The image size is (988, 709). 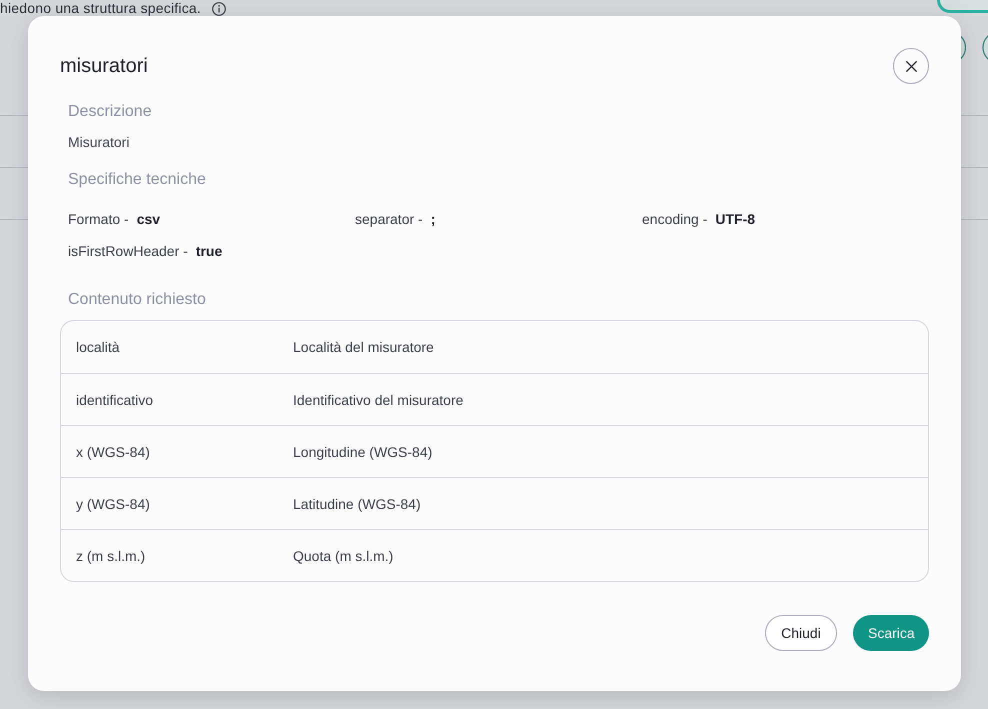 I want to click on table-cell-text: Quota (m s.l.m.), so click(x=343, y=556).